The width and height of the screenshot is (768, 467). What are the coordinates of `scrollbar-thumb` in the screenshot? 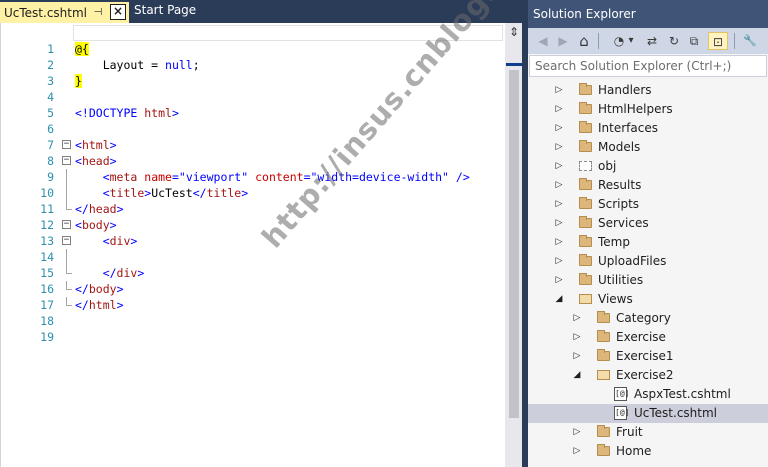 It's located at (514, 244).